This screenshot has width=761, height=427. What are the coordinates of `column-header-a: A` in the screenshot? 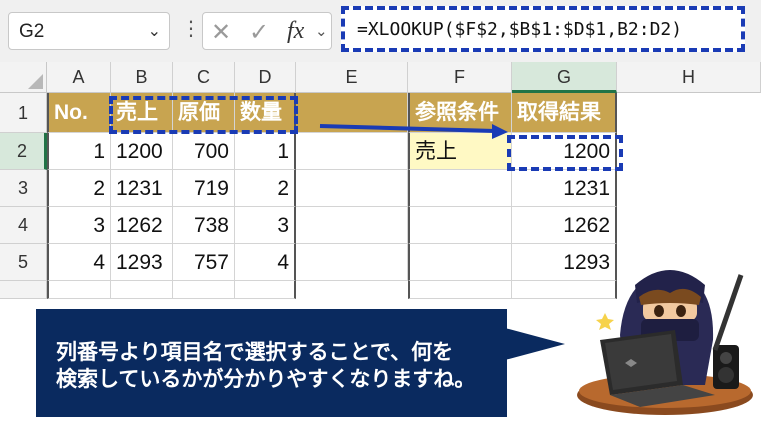 It's located at (79, 77).